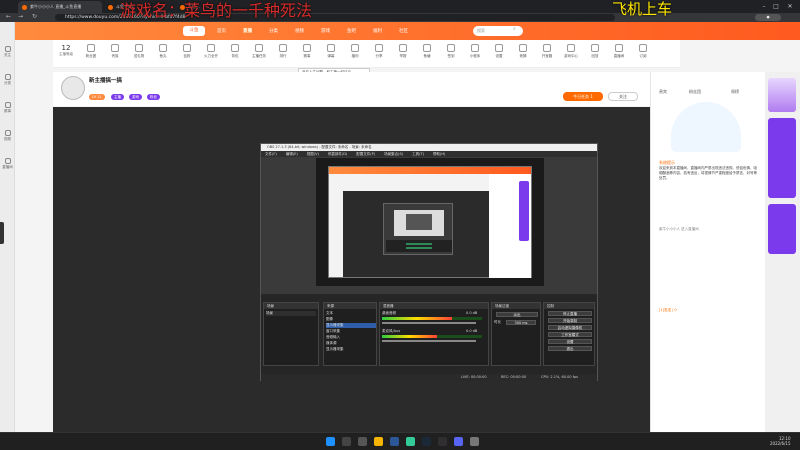  I want to click on file-explorer-icon, so click(378, 441).